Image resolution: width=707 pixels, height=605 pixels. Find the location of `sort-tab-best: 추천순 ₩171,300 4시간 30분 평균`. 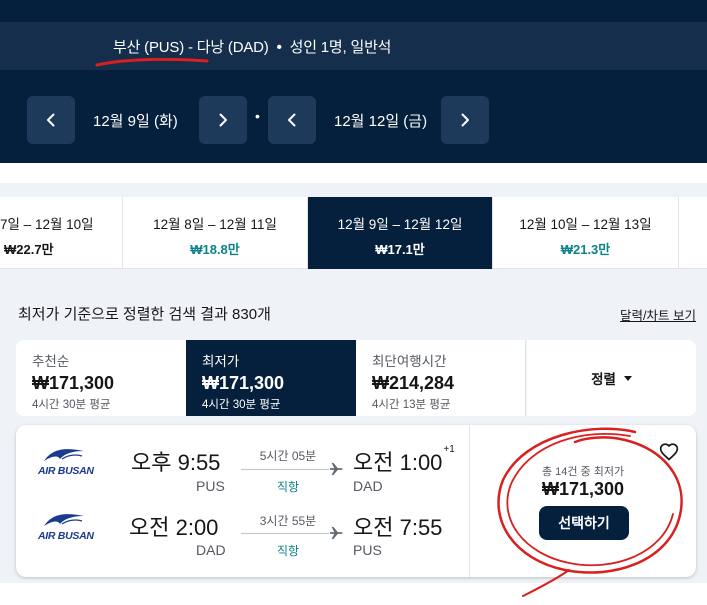

sort-tab-best: 추천순 ₩171,300 4시간 30분 평균 is located at coordinates (101, 378).